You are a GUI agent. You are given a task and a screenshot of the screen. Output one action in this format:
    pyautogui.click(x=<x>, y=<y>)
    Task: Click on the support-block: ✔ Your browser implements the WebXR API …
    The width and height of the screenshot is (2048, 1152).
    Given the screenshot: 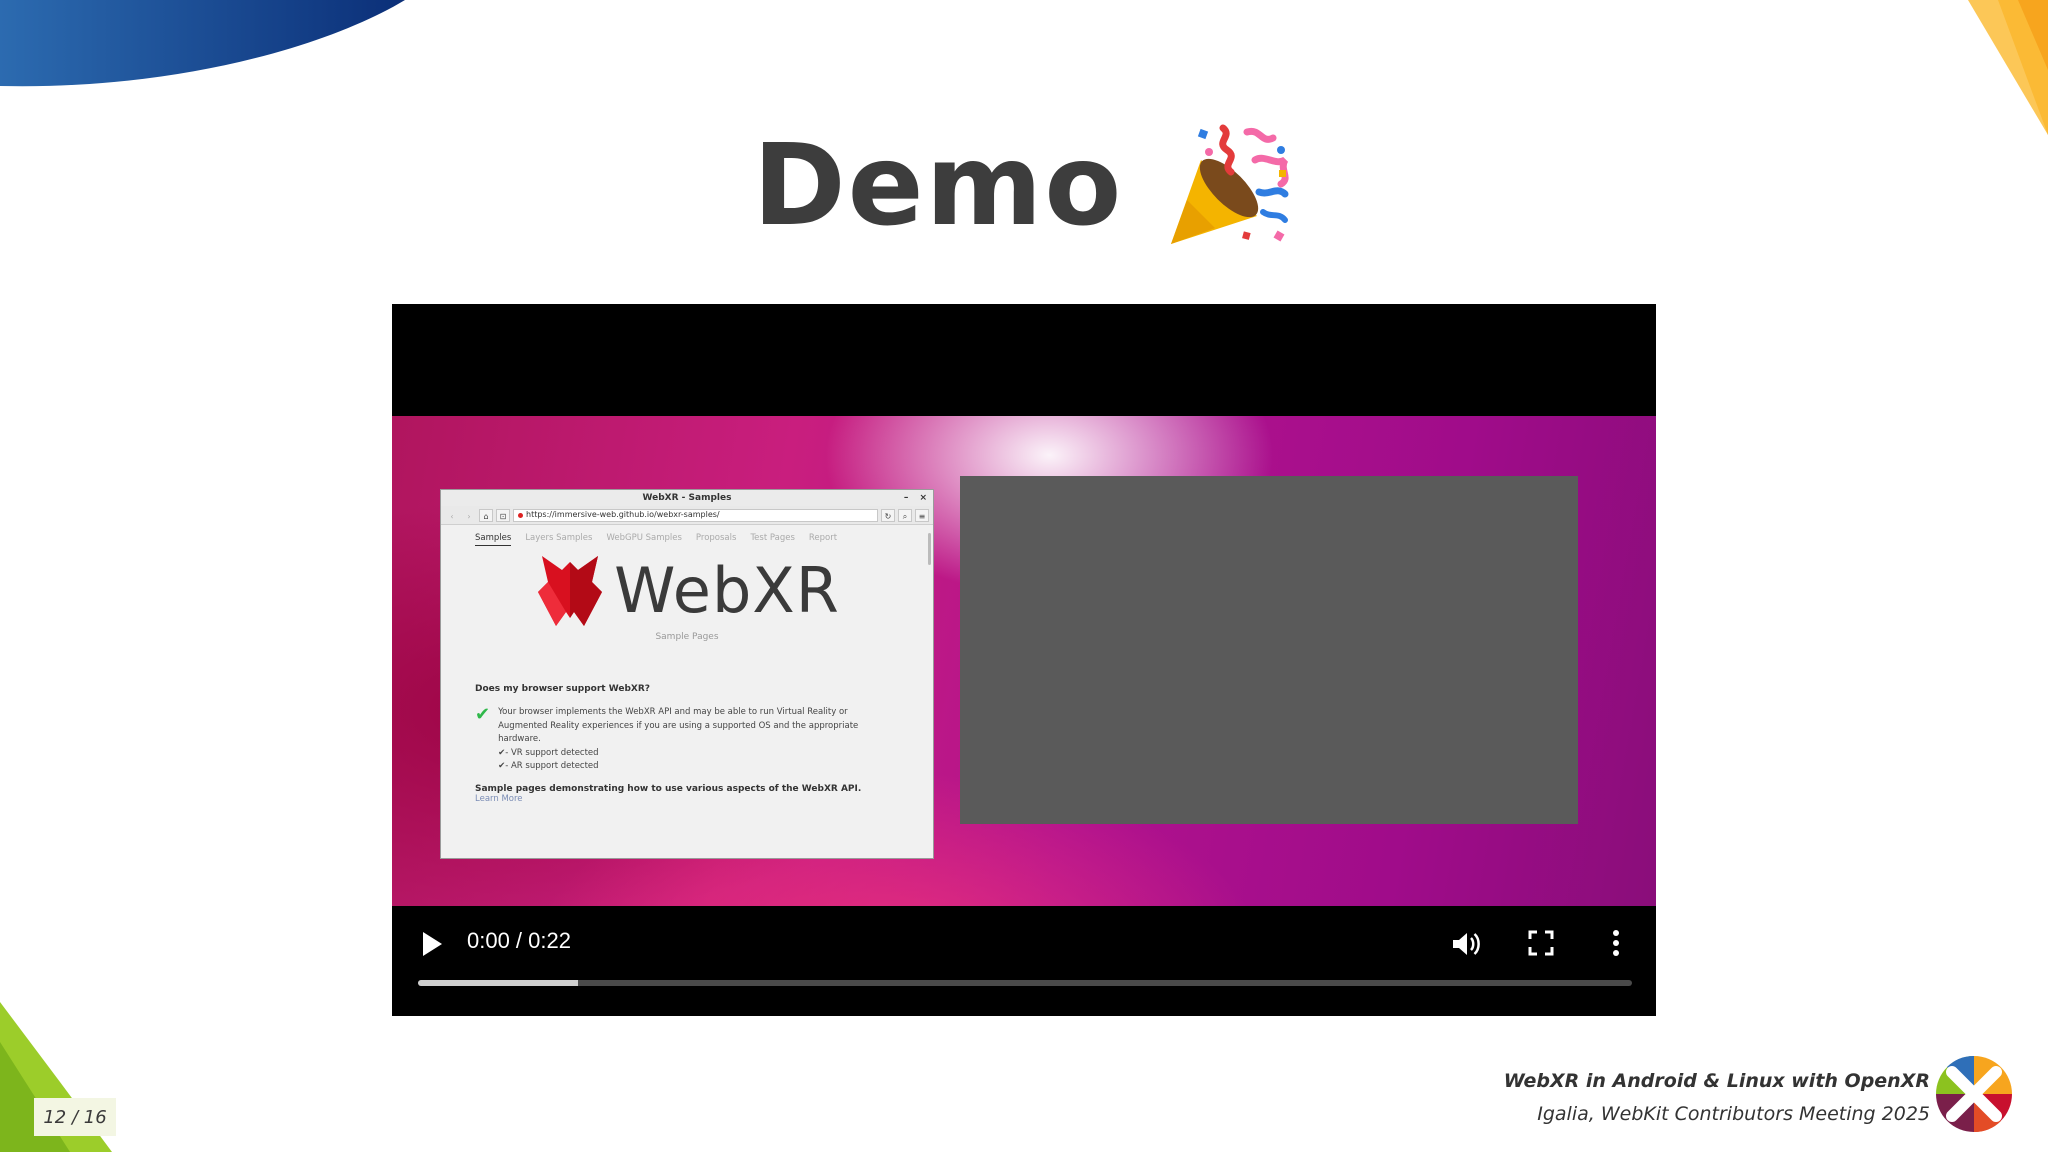 What is the action you would take?
    pyautogui.click(x=684, y=740)
    